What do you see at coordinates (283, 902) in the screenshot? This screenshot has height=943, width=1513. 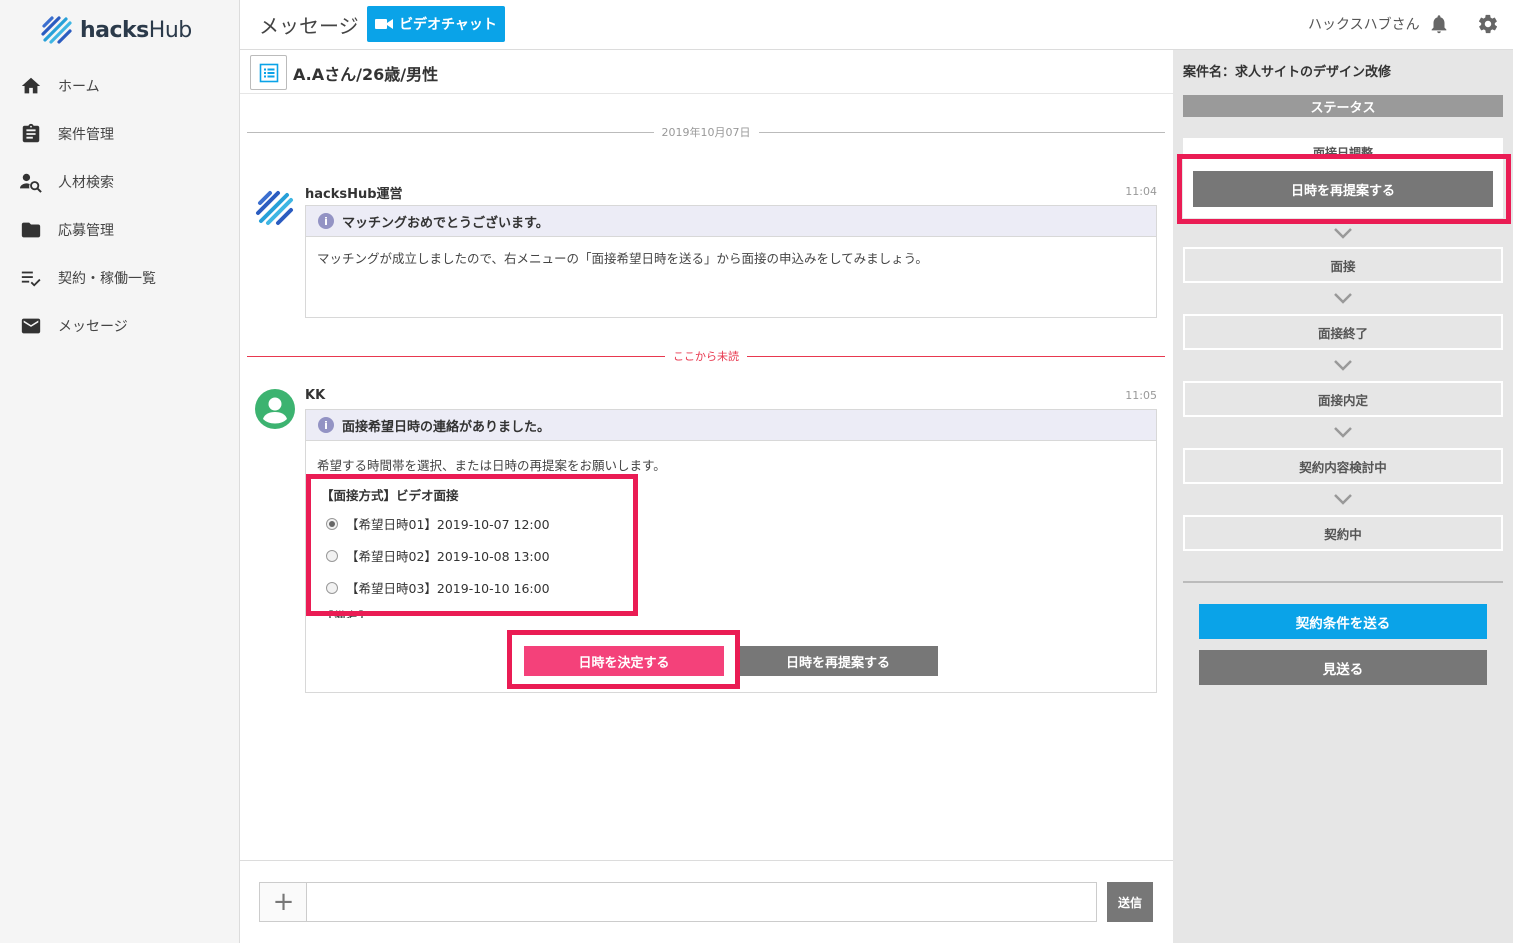 I see `attach-plus-button: +` at bounding box center [283, 902].